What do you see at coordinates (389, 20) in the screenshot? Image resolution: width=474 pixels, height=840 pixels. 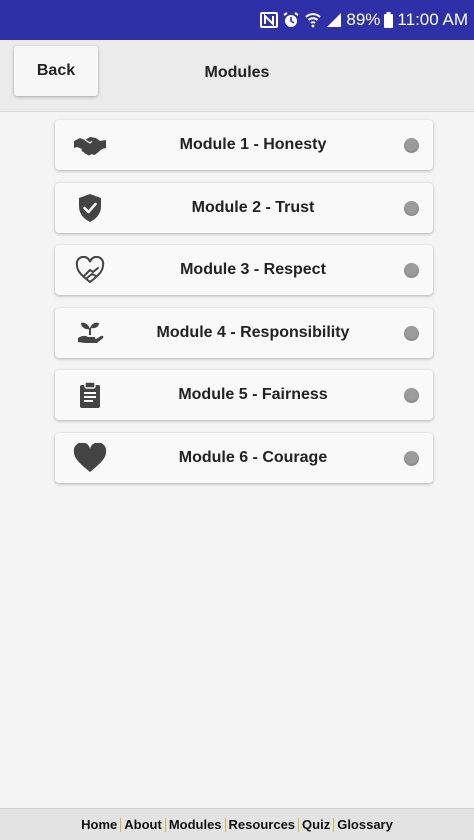 I see `battery-icon` at bounding box center [389, 20].